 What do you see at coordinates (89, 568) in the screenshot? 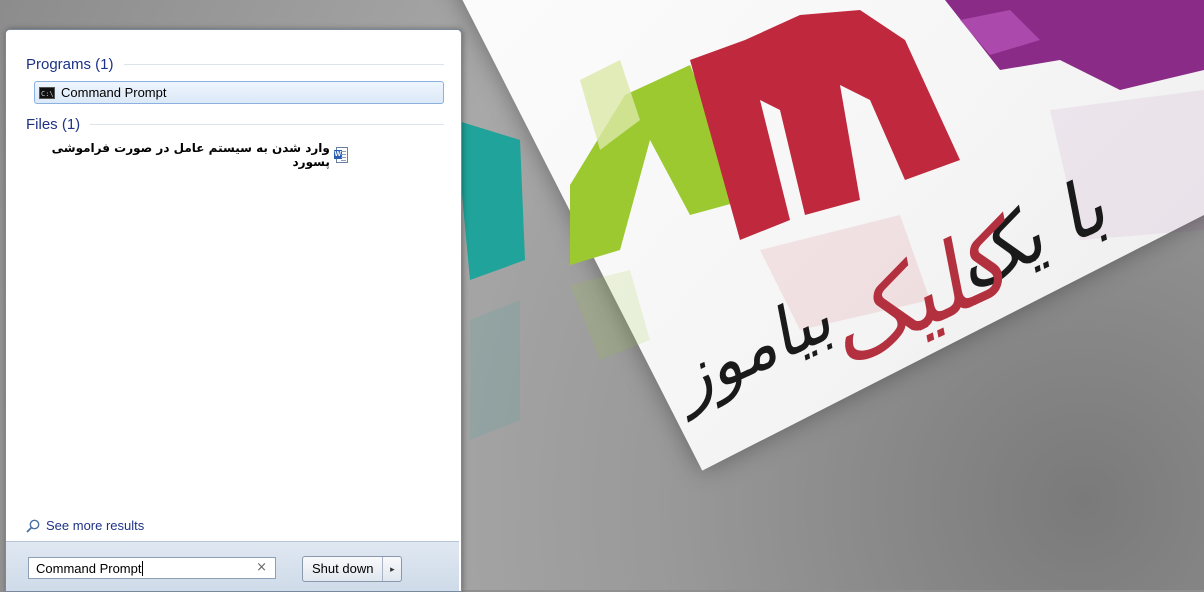
I see `search-input-value: Command Prompt` at bounding box center [89, 568].